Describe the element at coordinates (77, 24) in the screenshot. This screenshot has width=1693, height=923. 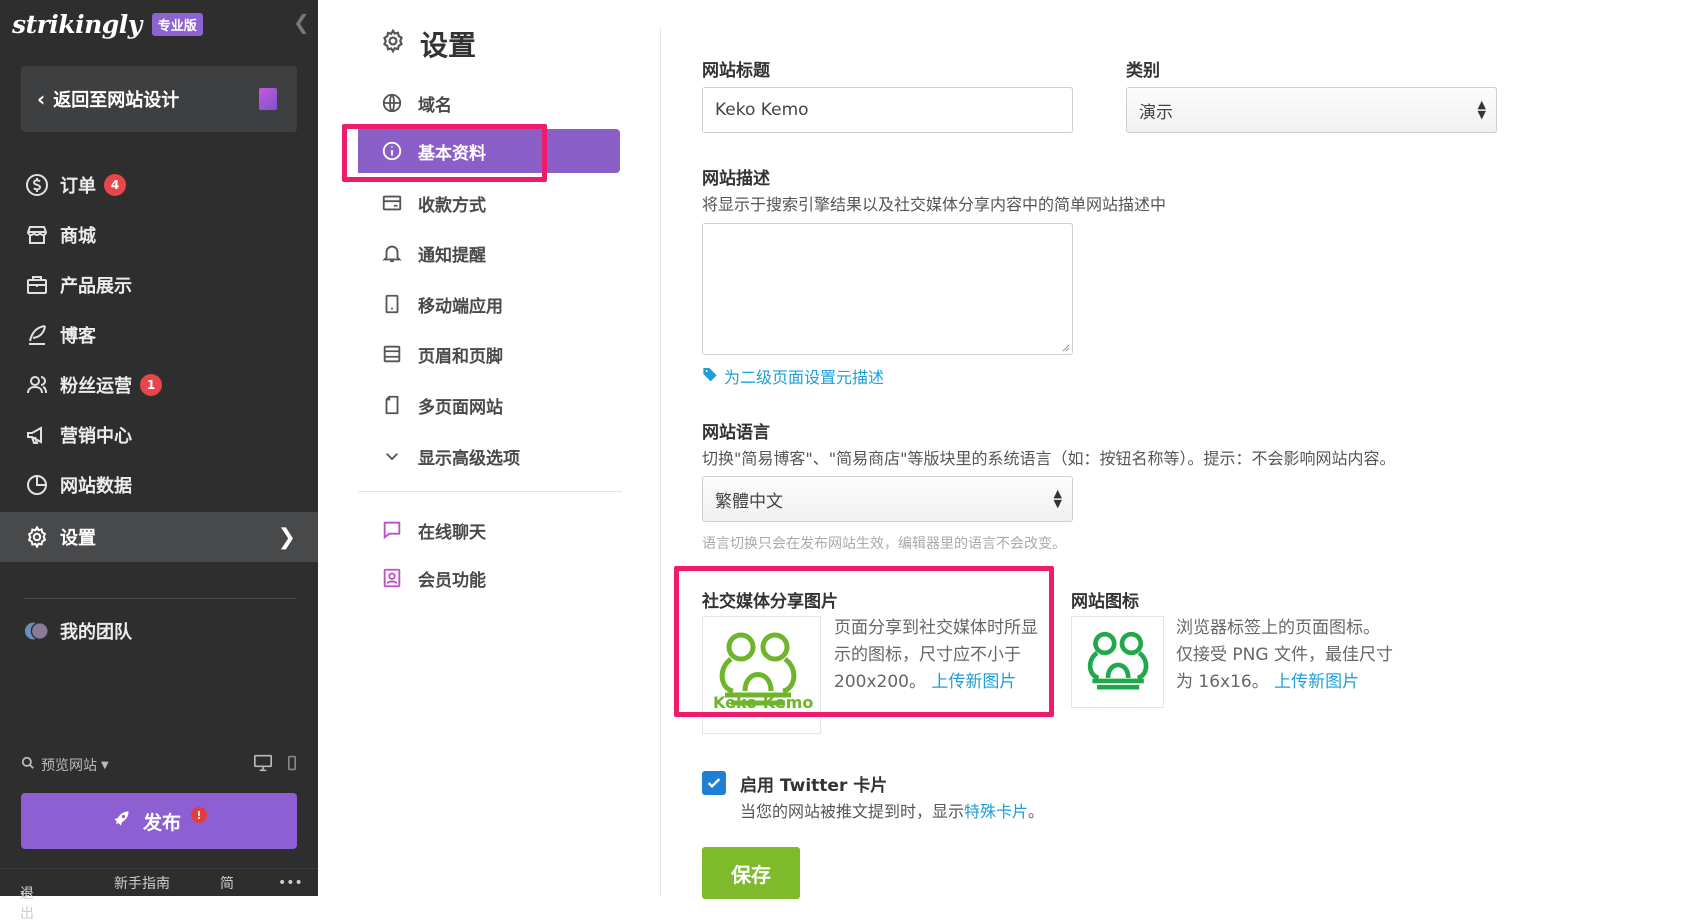
I see `logo: strikingly` at that location.